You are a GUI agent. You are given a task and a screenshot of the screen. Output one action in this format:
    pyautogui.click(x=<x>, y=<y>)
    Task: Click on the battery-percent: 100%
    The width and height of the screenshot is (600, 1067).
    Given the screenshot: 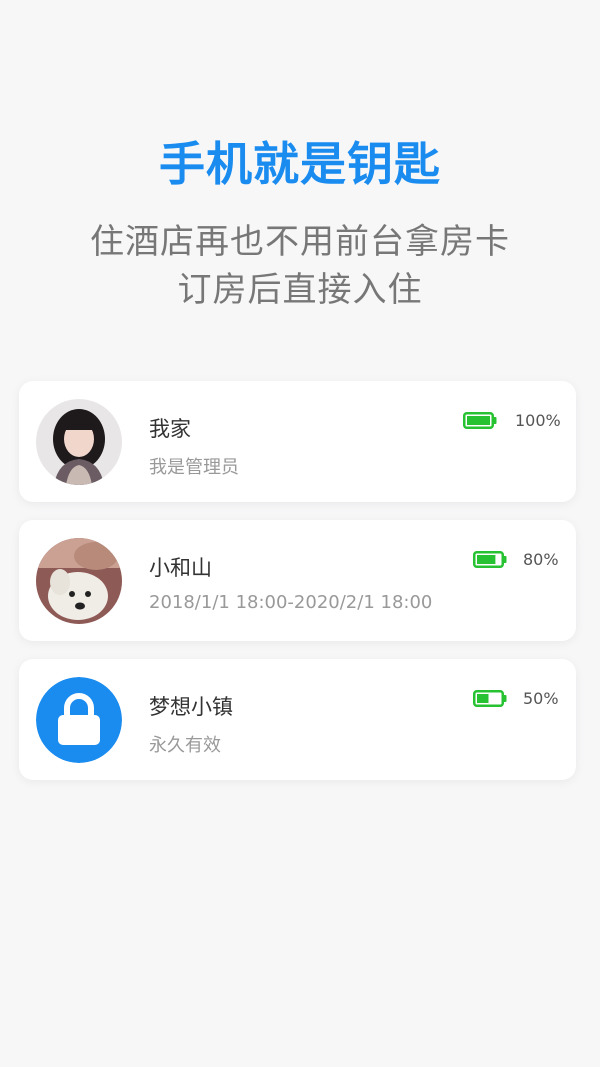 What is the action you would take?
    pyautogui.click(x=538, y=420)
    